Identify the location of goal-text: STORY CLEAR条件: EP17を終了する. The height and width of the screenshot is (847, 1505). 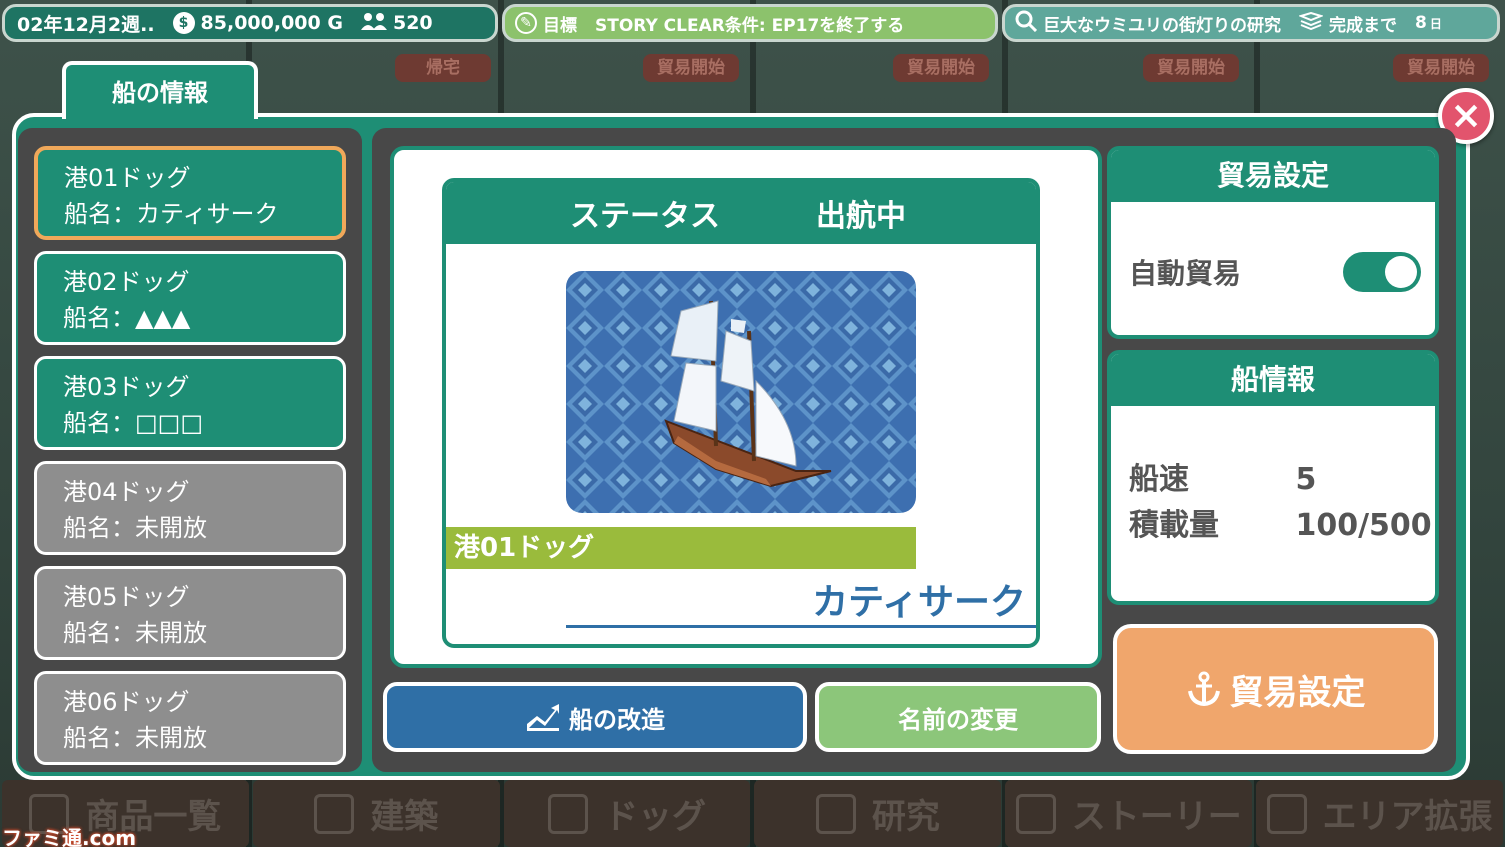
(750, 25).